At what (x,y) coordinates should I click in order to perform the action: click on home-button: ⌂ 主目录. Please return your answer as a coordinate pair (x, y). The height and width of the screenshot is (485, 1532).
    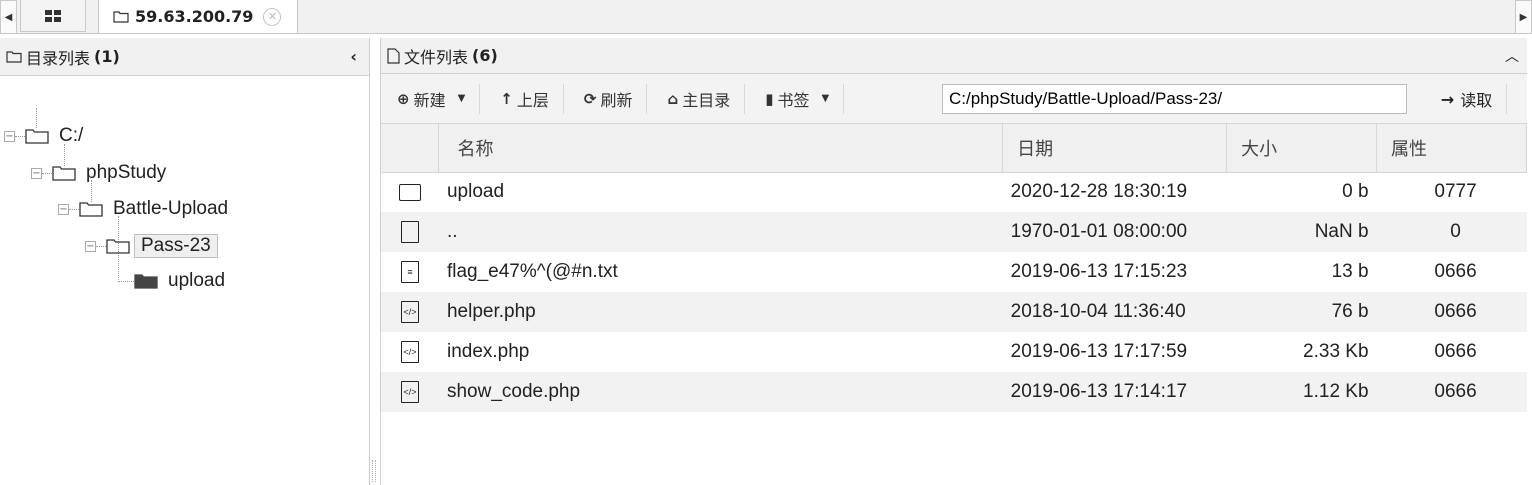
    Looking at the image, I should click on (696, 98).